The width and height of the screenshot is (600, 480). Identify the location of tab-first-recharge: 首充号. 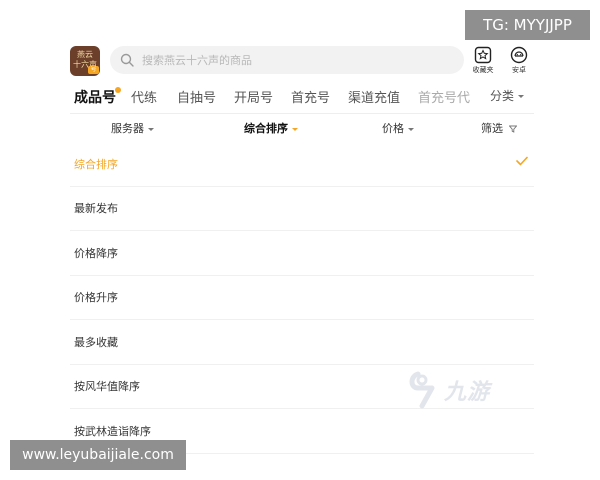
(310, 96).